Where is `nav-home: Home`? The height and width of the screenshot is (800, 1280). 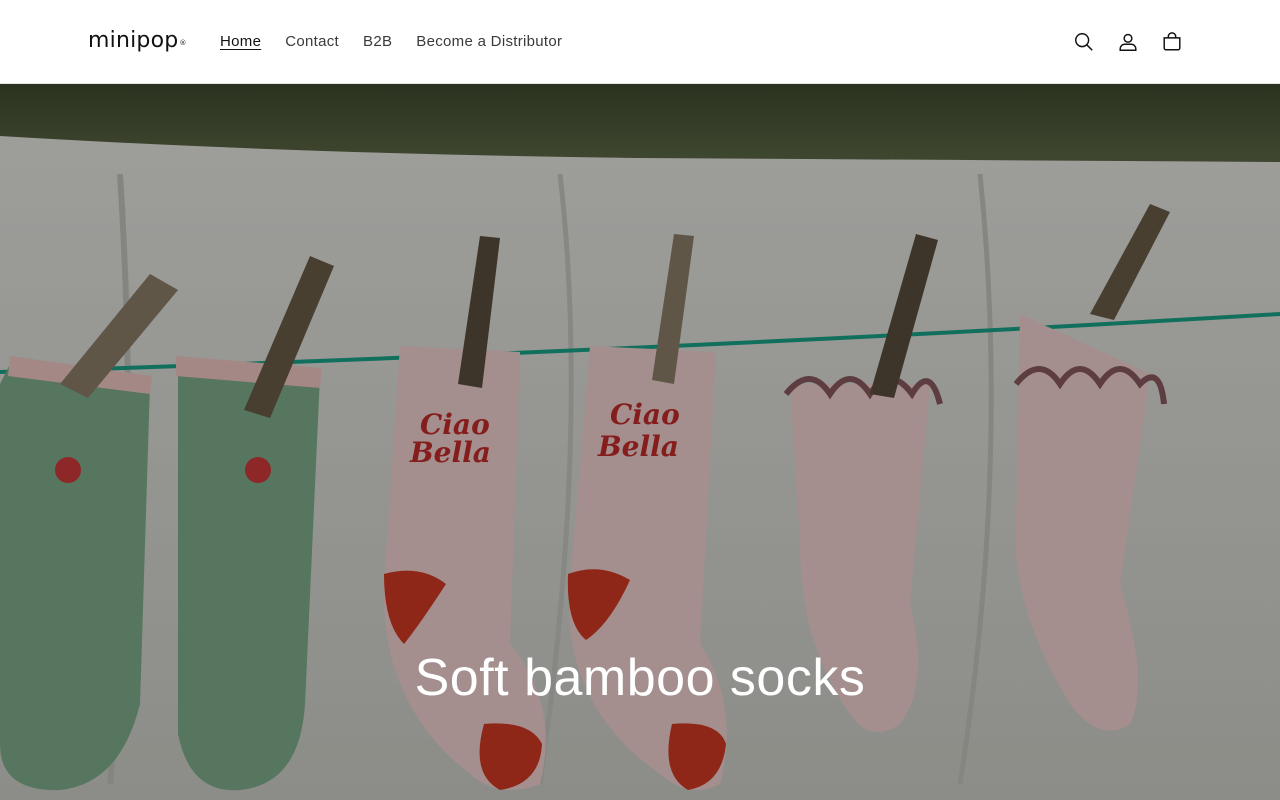 nav-home: Home is located at coordinates (240, 42).